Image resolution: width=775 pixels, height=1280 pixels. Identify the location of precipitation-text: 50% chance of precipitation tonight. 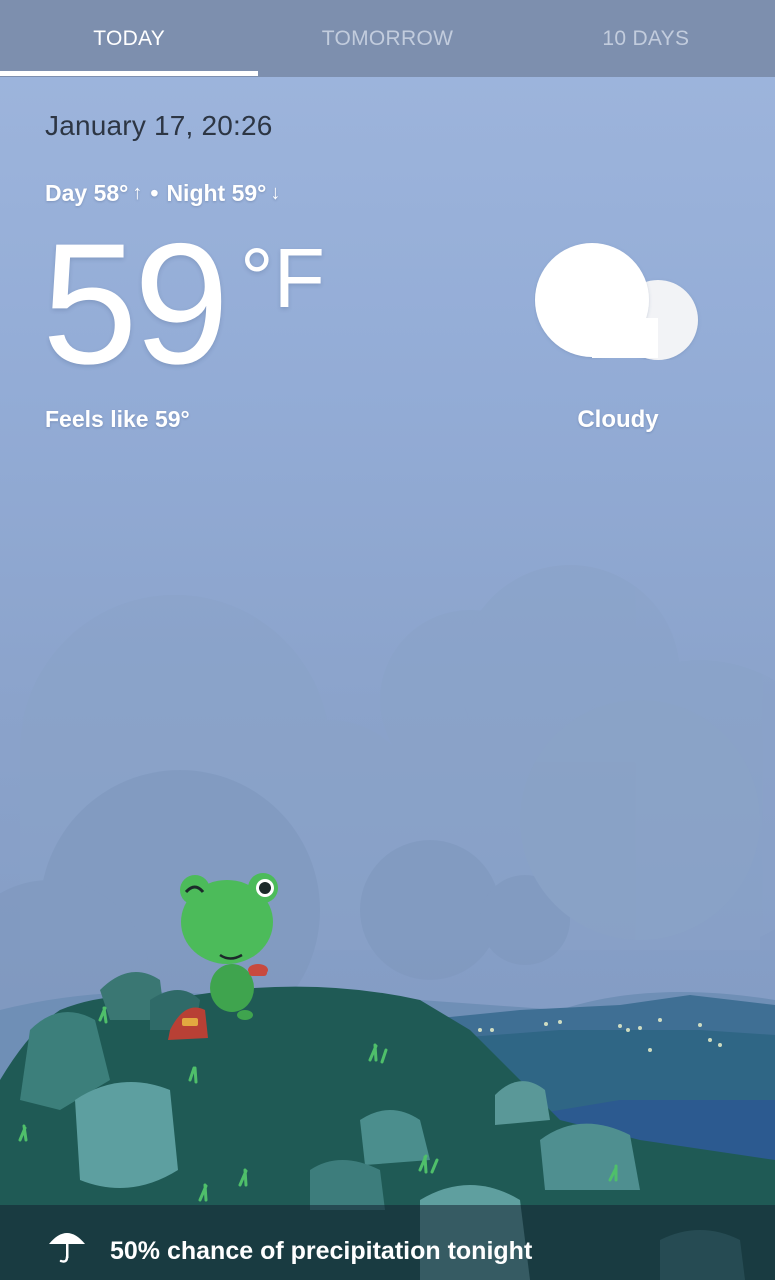
(321, 1251).